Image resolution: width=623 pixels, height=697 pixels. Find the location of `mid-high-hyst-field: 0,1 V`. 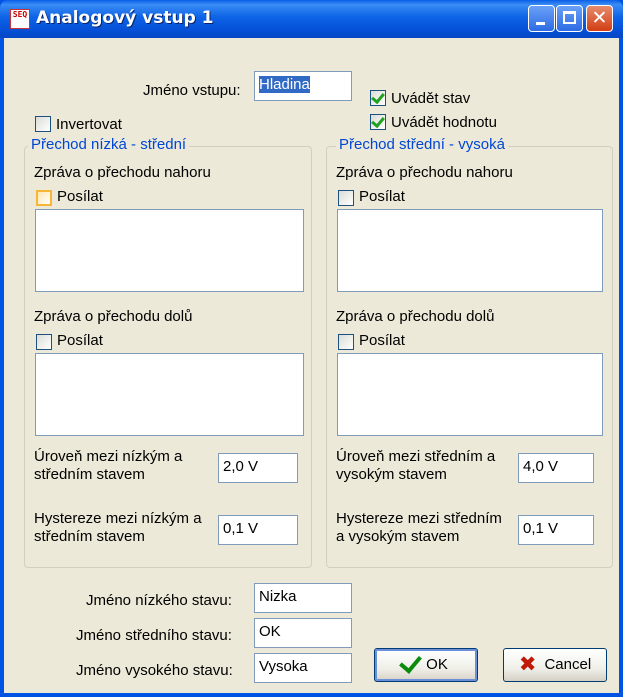

mid-high-hyst-field: 0,1 V is located at coordinates (556, 530).